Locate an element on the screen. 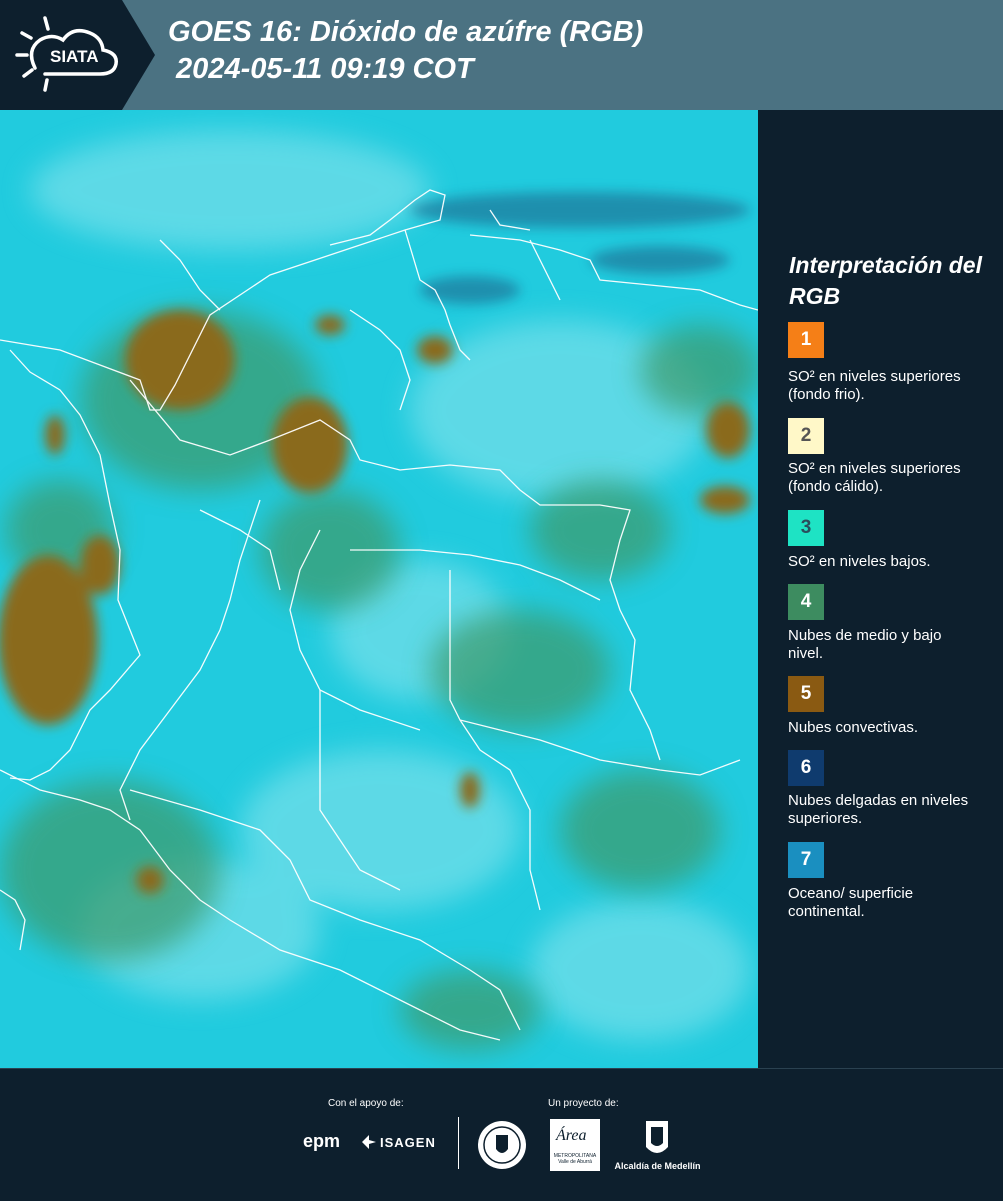 The height and width of the screenshot is (1201, 1003). legend-number-3: 3 is located at coordinates (806, 527).